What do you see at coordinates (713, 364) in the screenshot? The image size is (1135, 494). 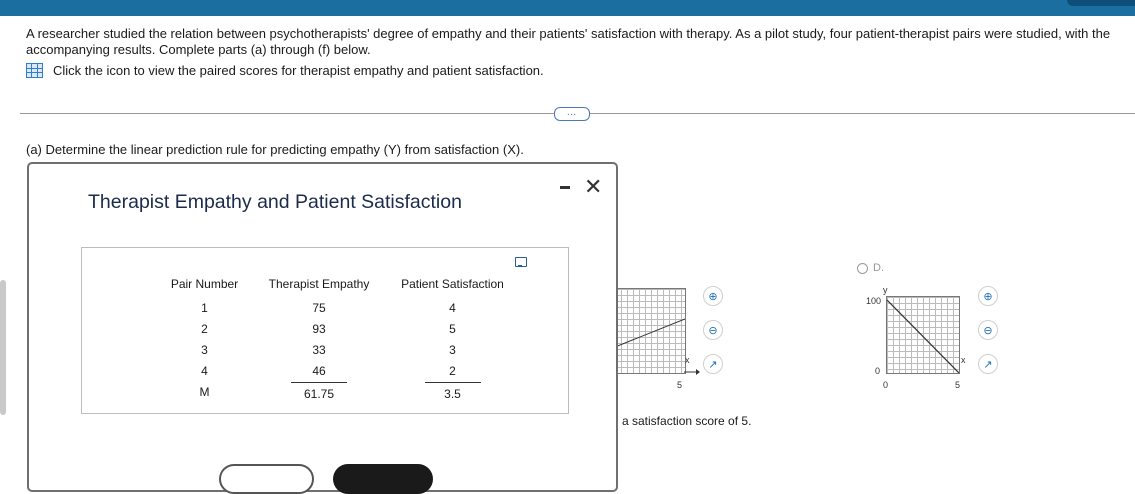 I see `enlarge-icon: ↗` at bounding box center [713, 364].